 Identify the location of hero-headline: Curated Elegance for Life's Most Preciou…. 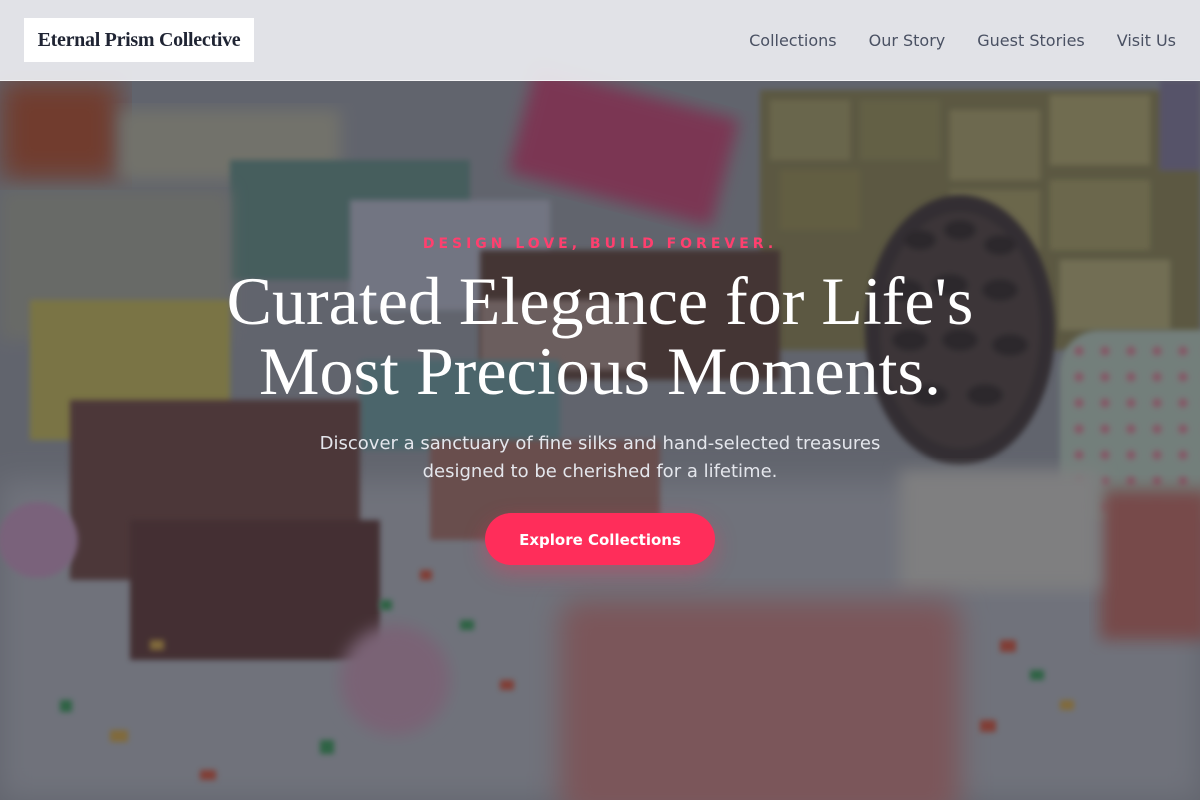
(600, 336).